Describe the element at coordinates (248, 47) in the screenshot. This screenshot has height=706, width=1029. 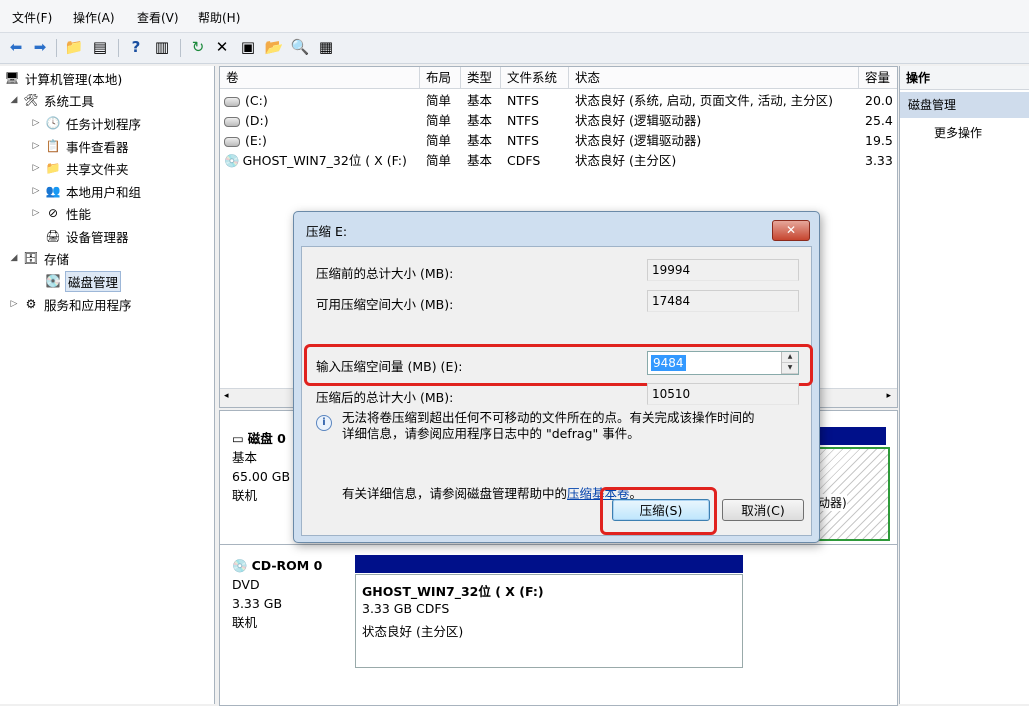
I see `properties-icon: ▣` at that location.